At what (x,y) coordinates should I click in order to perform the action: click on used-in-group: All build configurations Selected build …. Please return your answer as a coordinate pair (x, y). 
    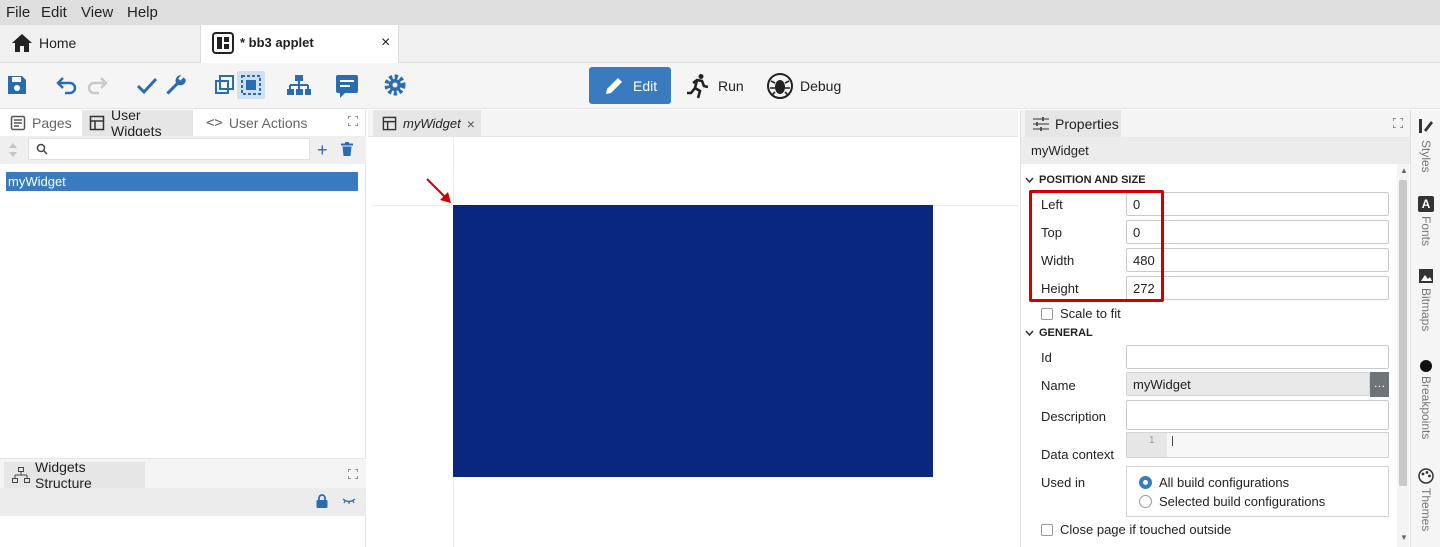
    Looking at the image, I should click on (1257, 491).